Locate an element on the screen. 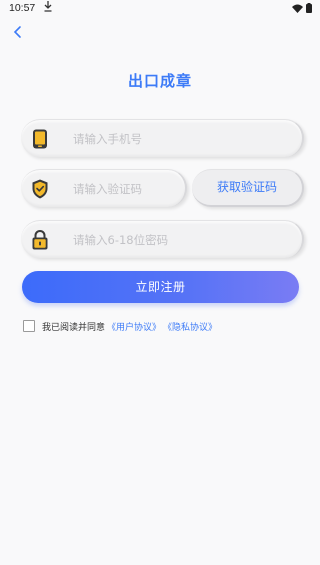 The image size is (320, 565). code-field is located at coordinates (104, 188).